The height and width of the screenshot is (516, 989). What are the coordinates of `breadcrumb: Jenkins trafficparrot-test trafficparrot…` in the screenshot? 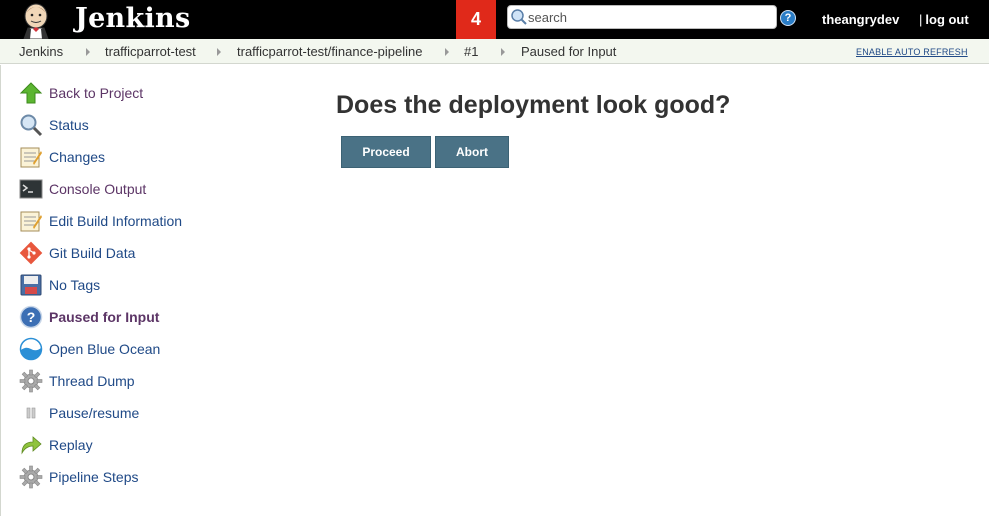 It's located at (494, 51).